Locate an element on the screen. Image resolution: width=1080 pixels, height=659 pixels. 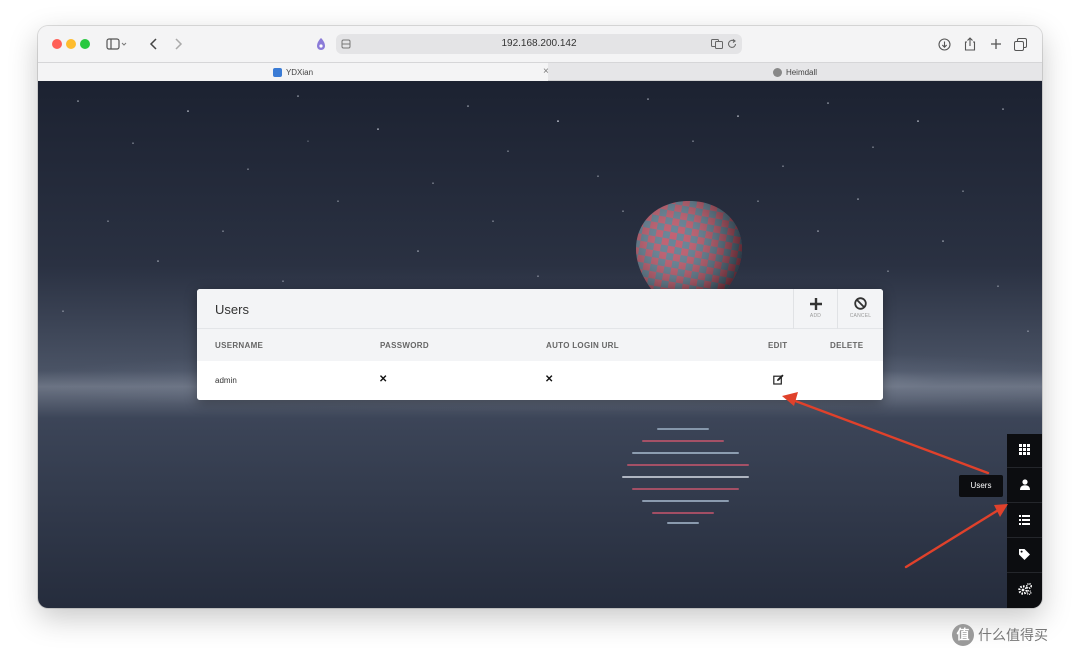
ydxian-favicon-icon is located at coordinates (277, 72).